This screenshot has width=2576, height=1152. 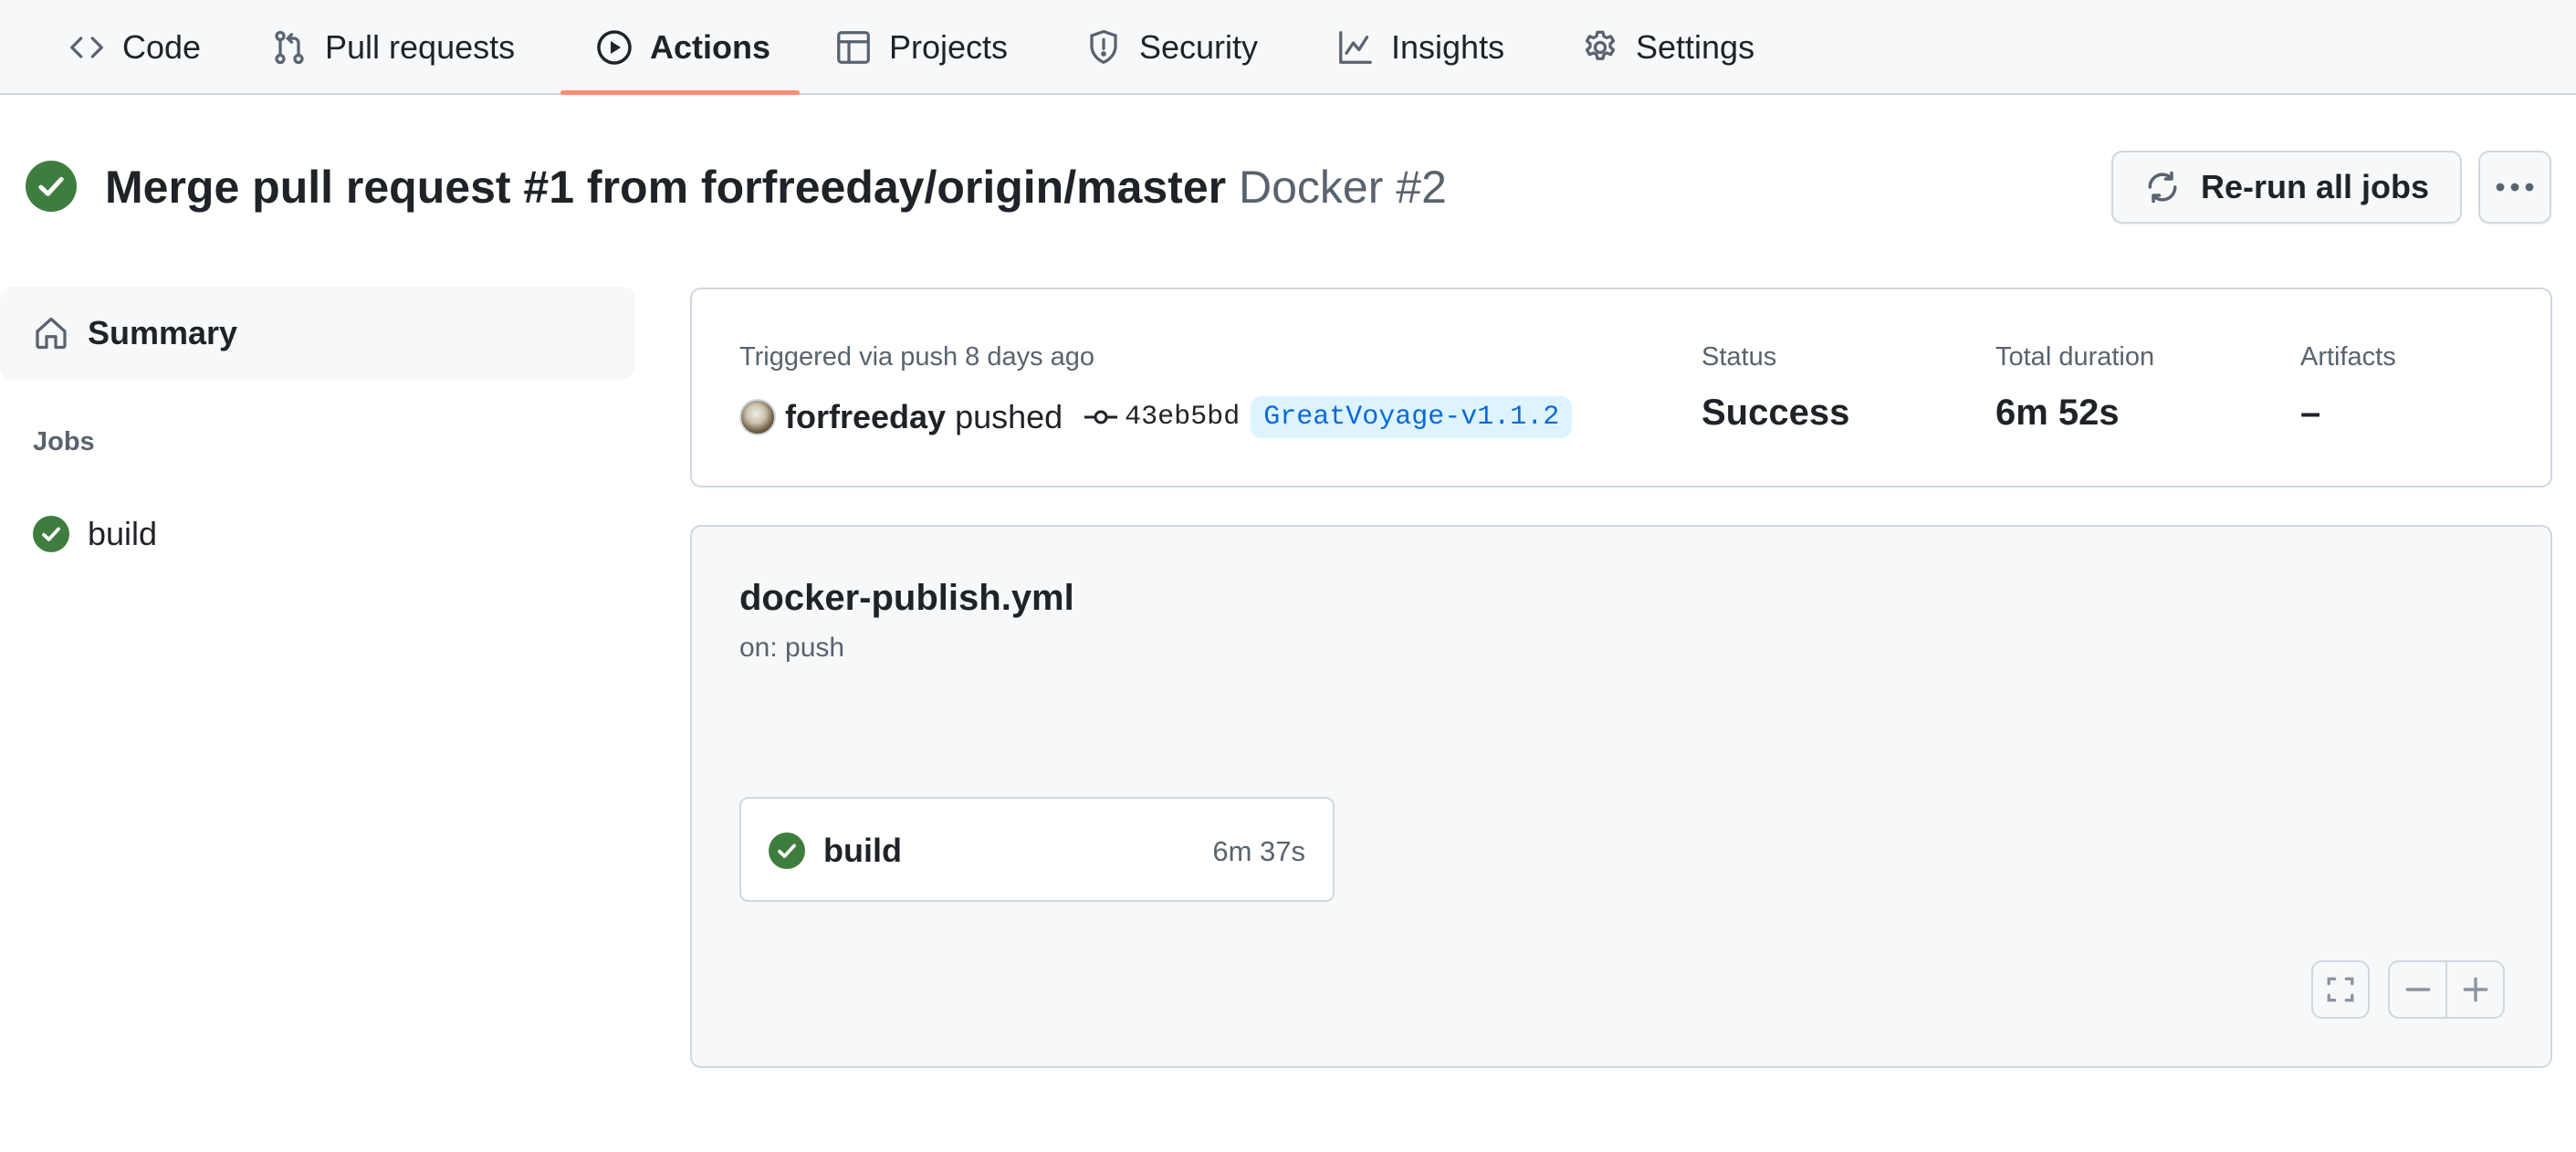 I want to click on zoom-out-button, so click(x=2417, y=990).